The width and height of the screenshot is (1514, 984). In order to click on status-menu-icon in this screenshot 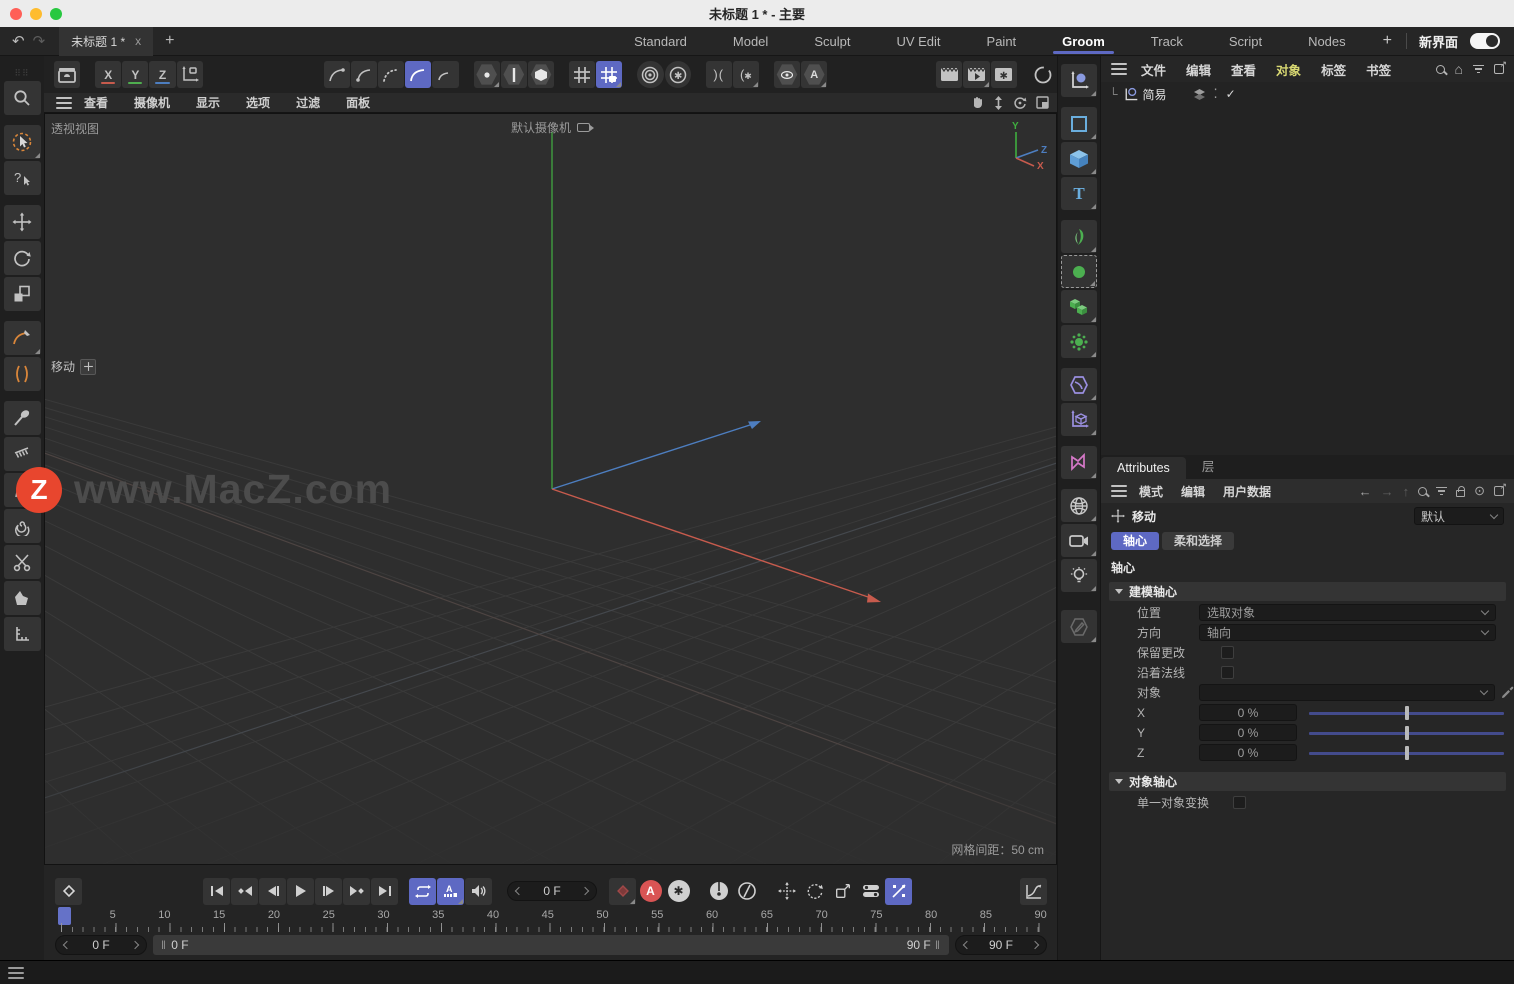, I will do `click(16, 973)`.